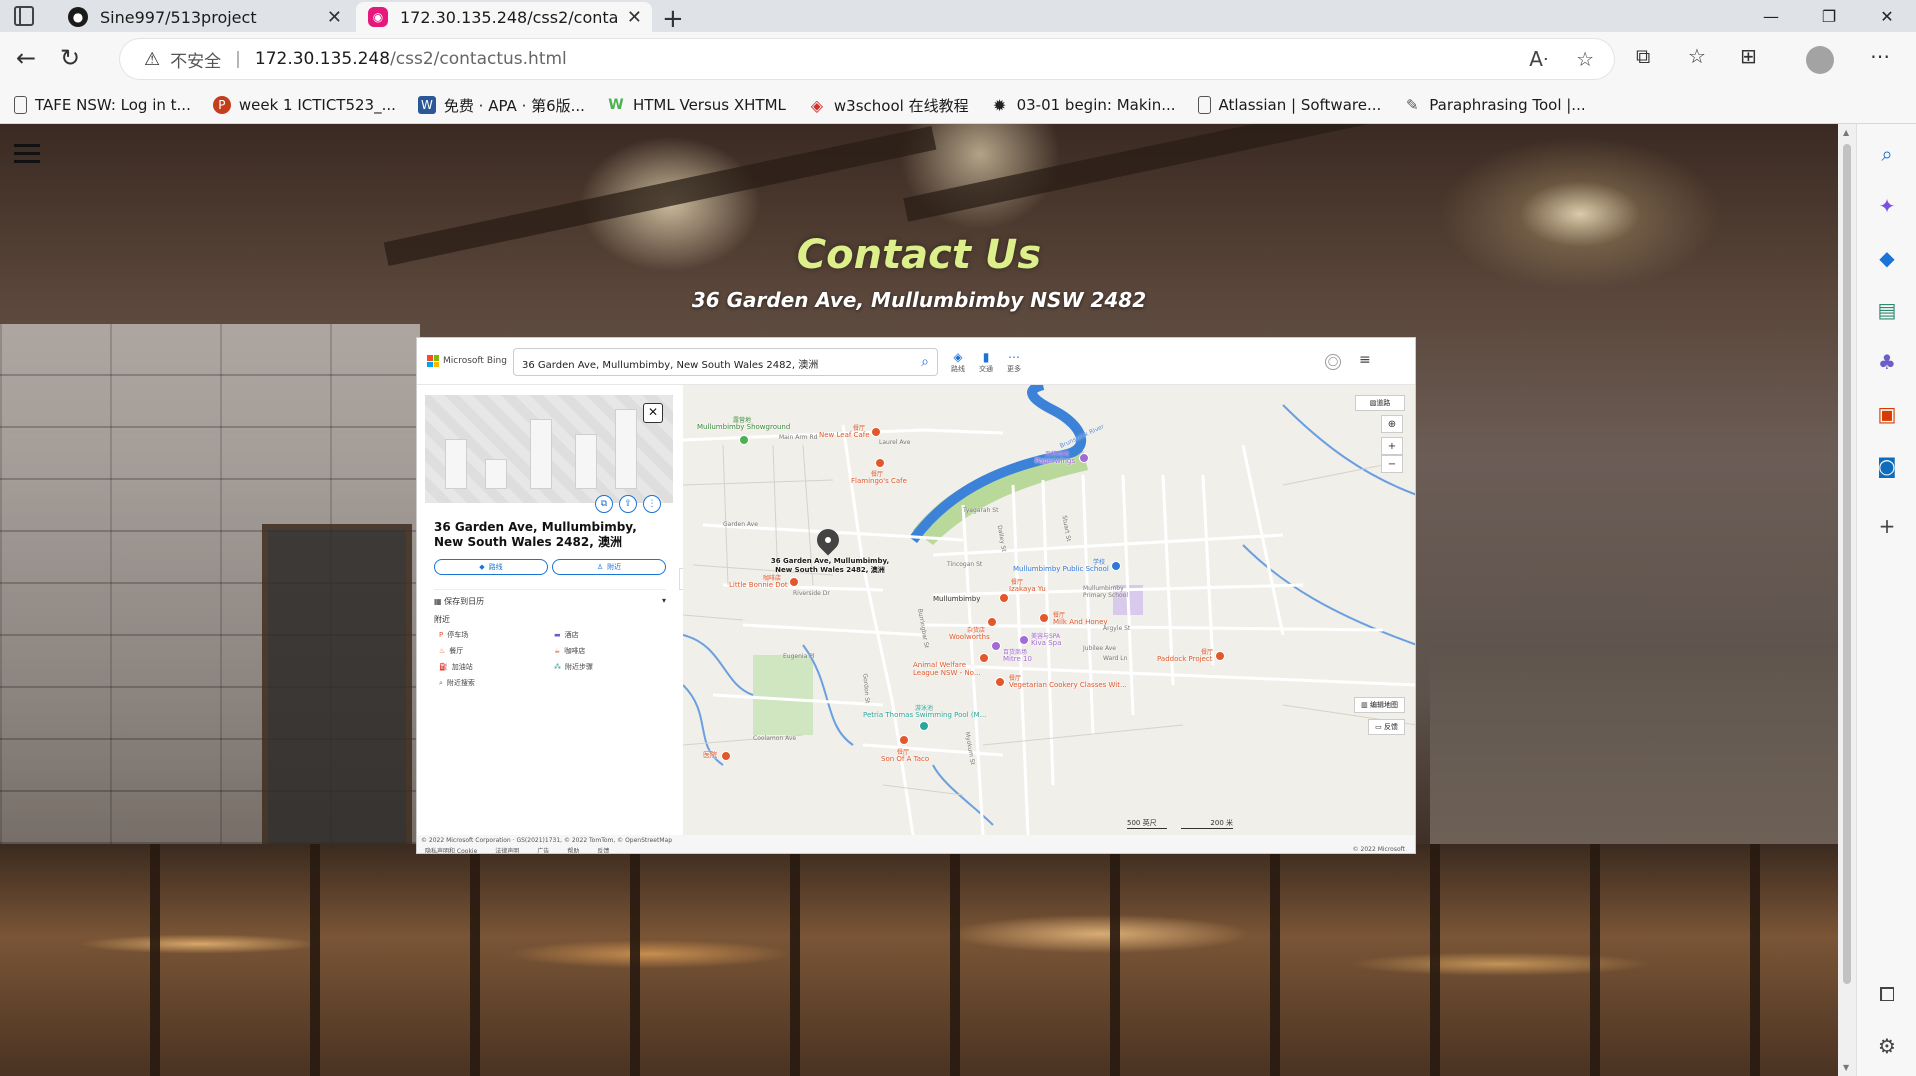 The height and width of the screenshot is (1076, 1916). Describe the element at coordinates (603, 849) in the screenshot. I see `footer-link: 反馈` at that location.